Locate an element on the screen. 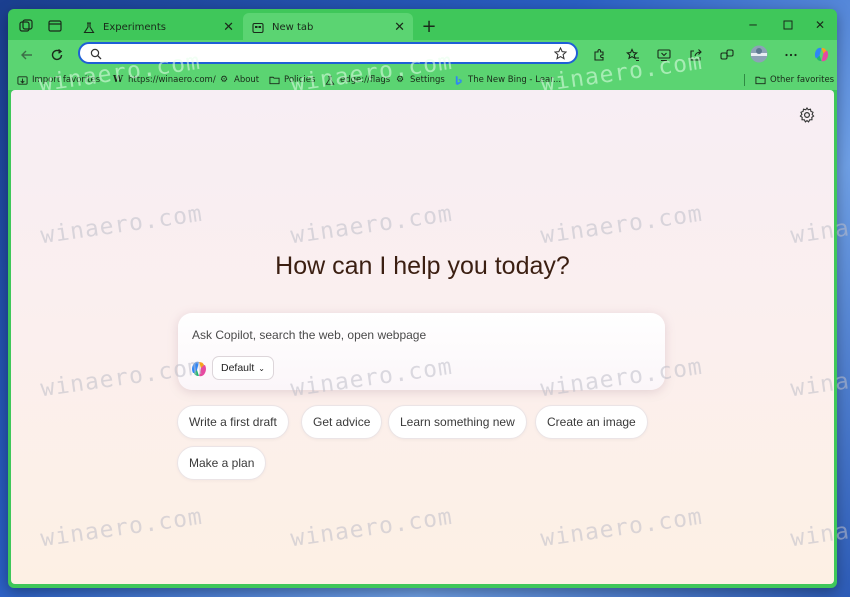  favorite-label: edge://flags is located at coordinates (365, 80).